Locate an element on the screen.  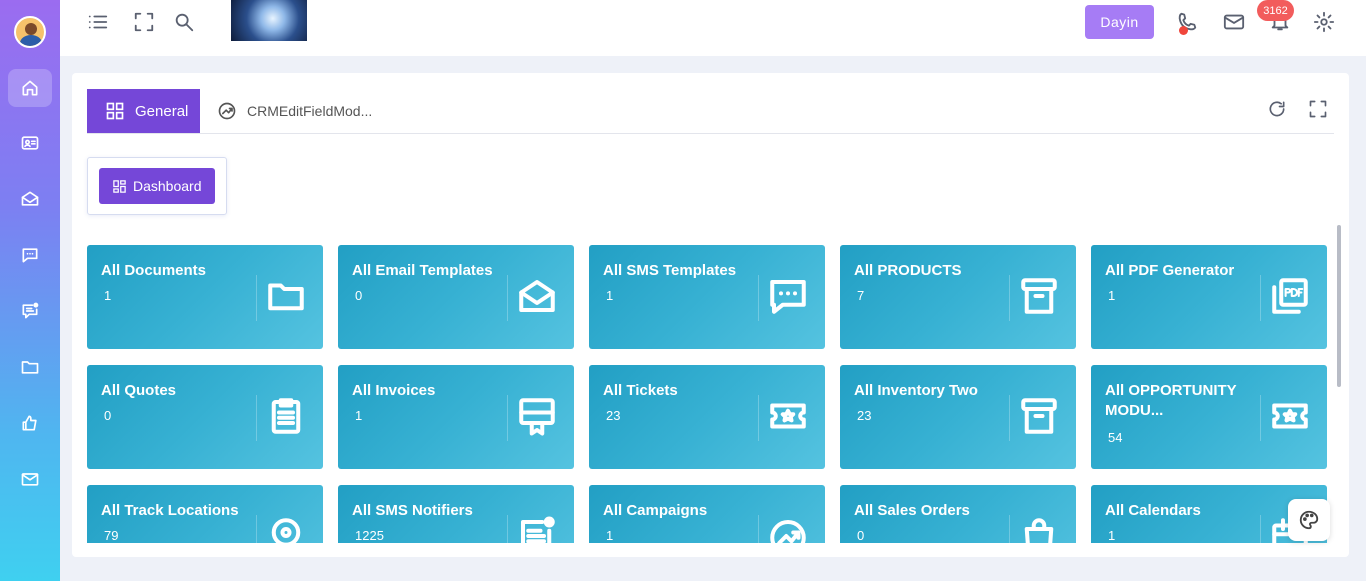
card-all-tickets: All Tickets 23 is located at coordinates (707, 417).